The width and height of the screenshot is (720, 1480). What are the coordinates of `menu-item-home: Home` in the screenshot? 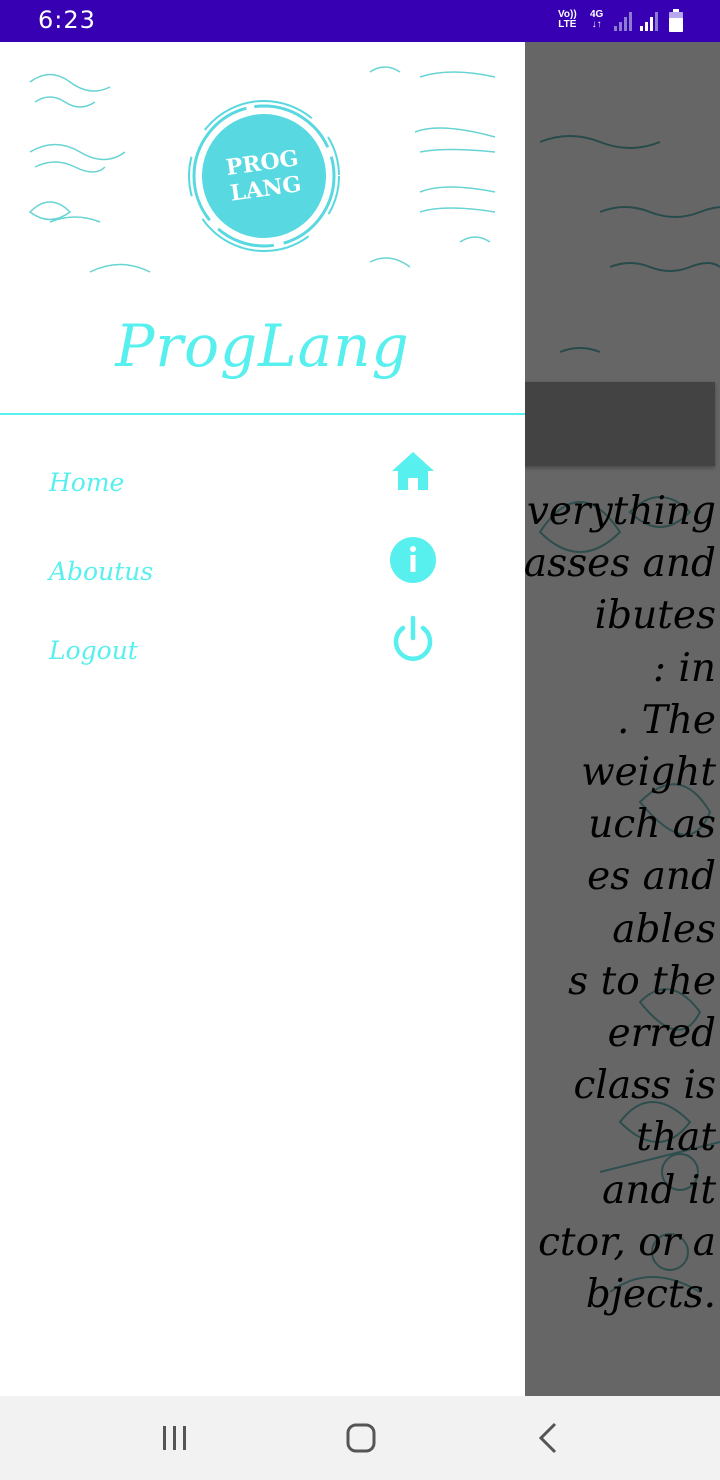 It's located at (262, 485).